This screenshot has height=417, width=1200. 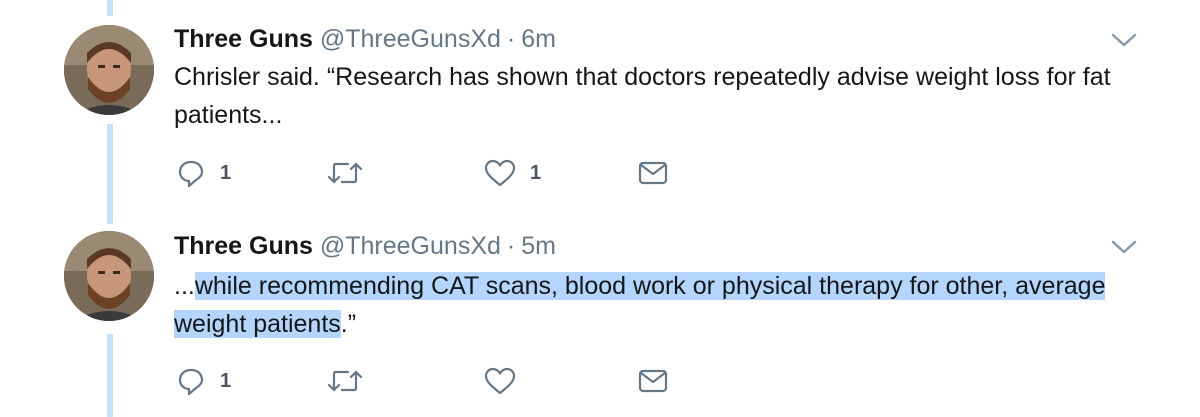 I want to click on tweet-header: Three Guns @ThreeGunsXd · 5m, so click(x=365, y=246).